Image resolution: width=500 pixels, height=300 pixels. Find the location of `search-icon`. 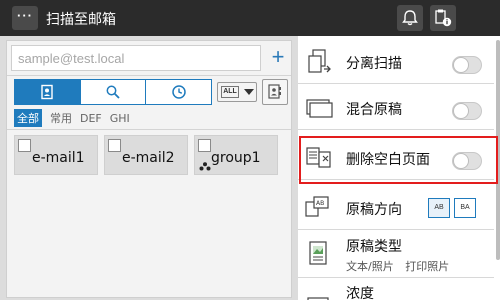

search-icon is located at coordinates (113, 92).